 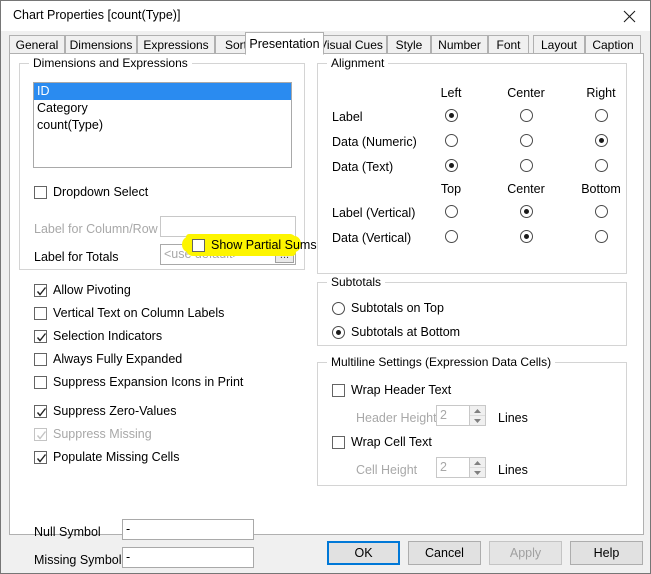 What do you see at coordinates (451, 211) in the screenshot?
I see `alignment-vradio-label-(vertical)-top` at bounding box center [451, 211].